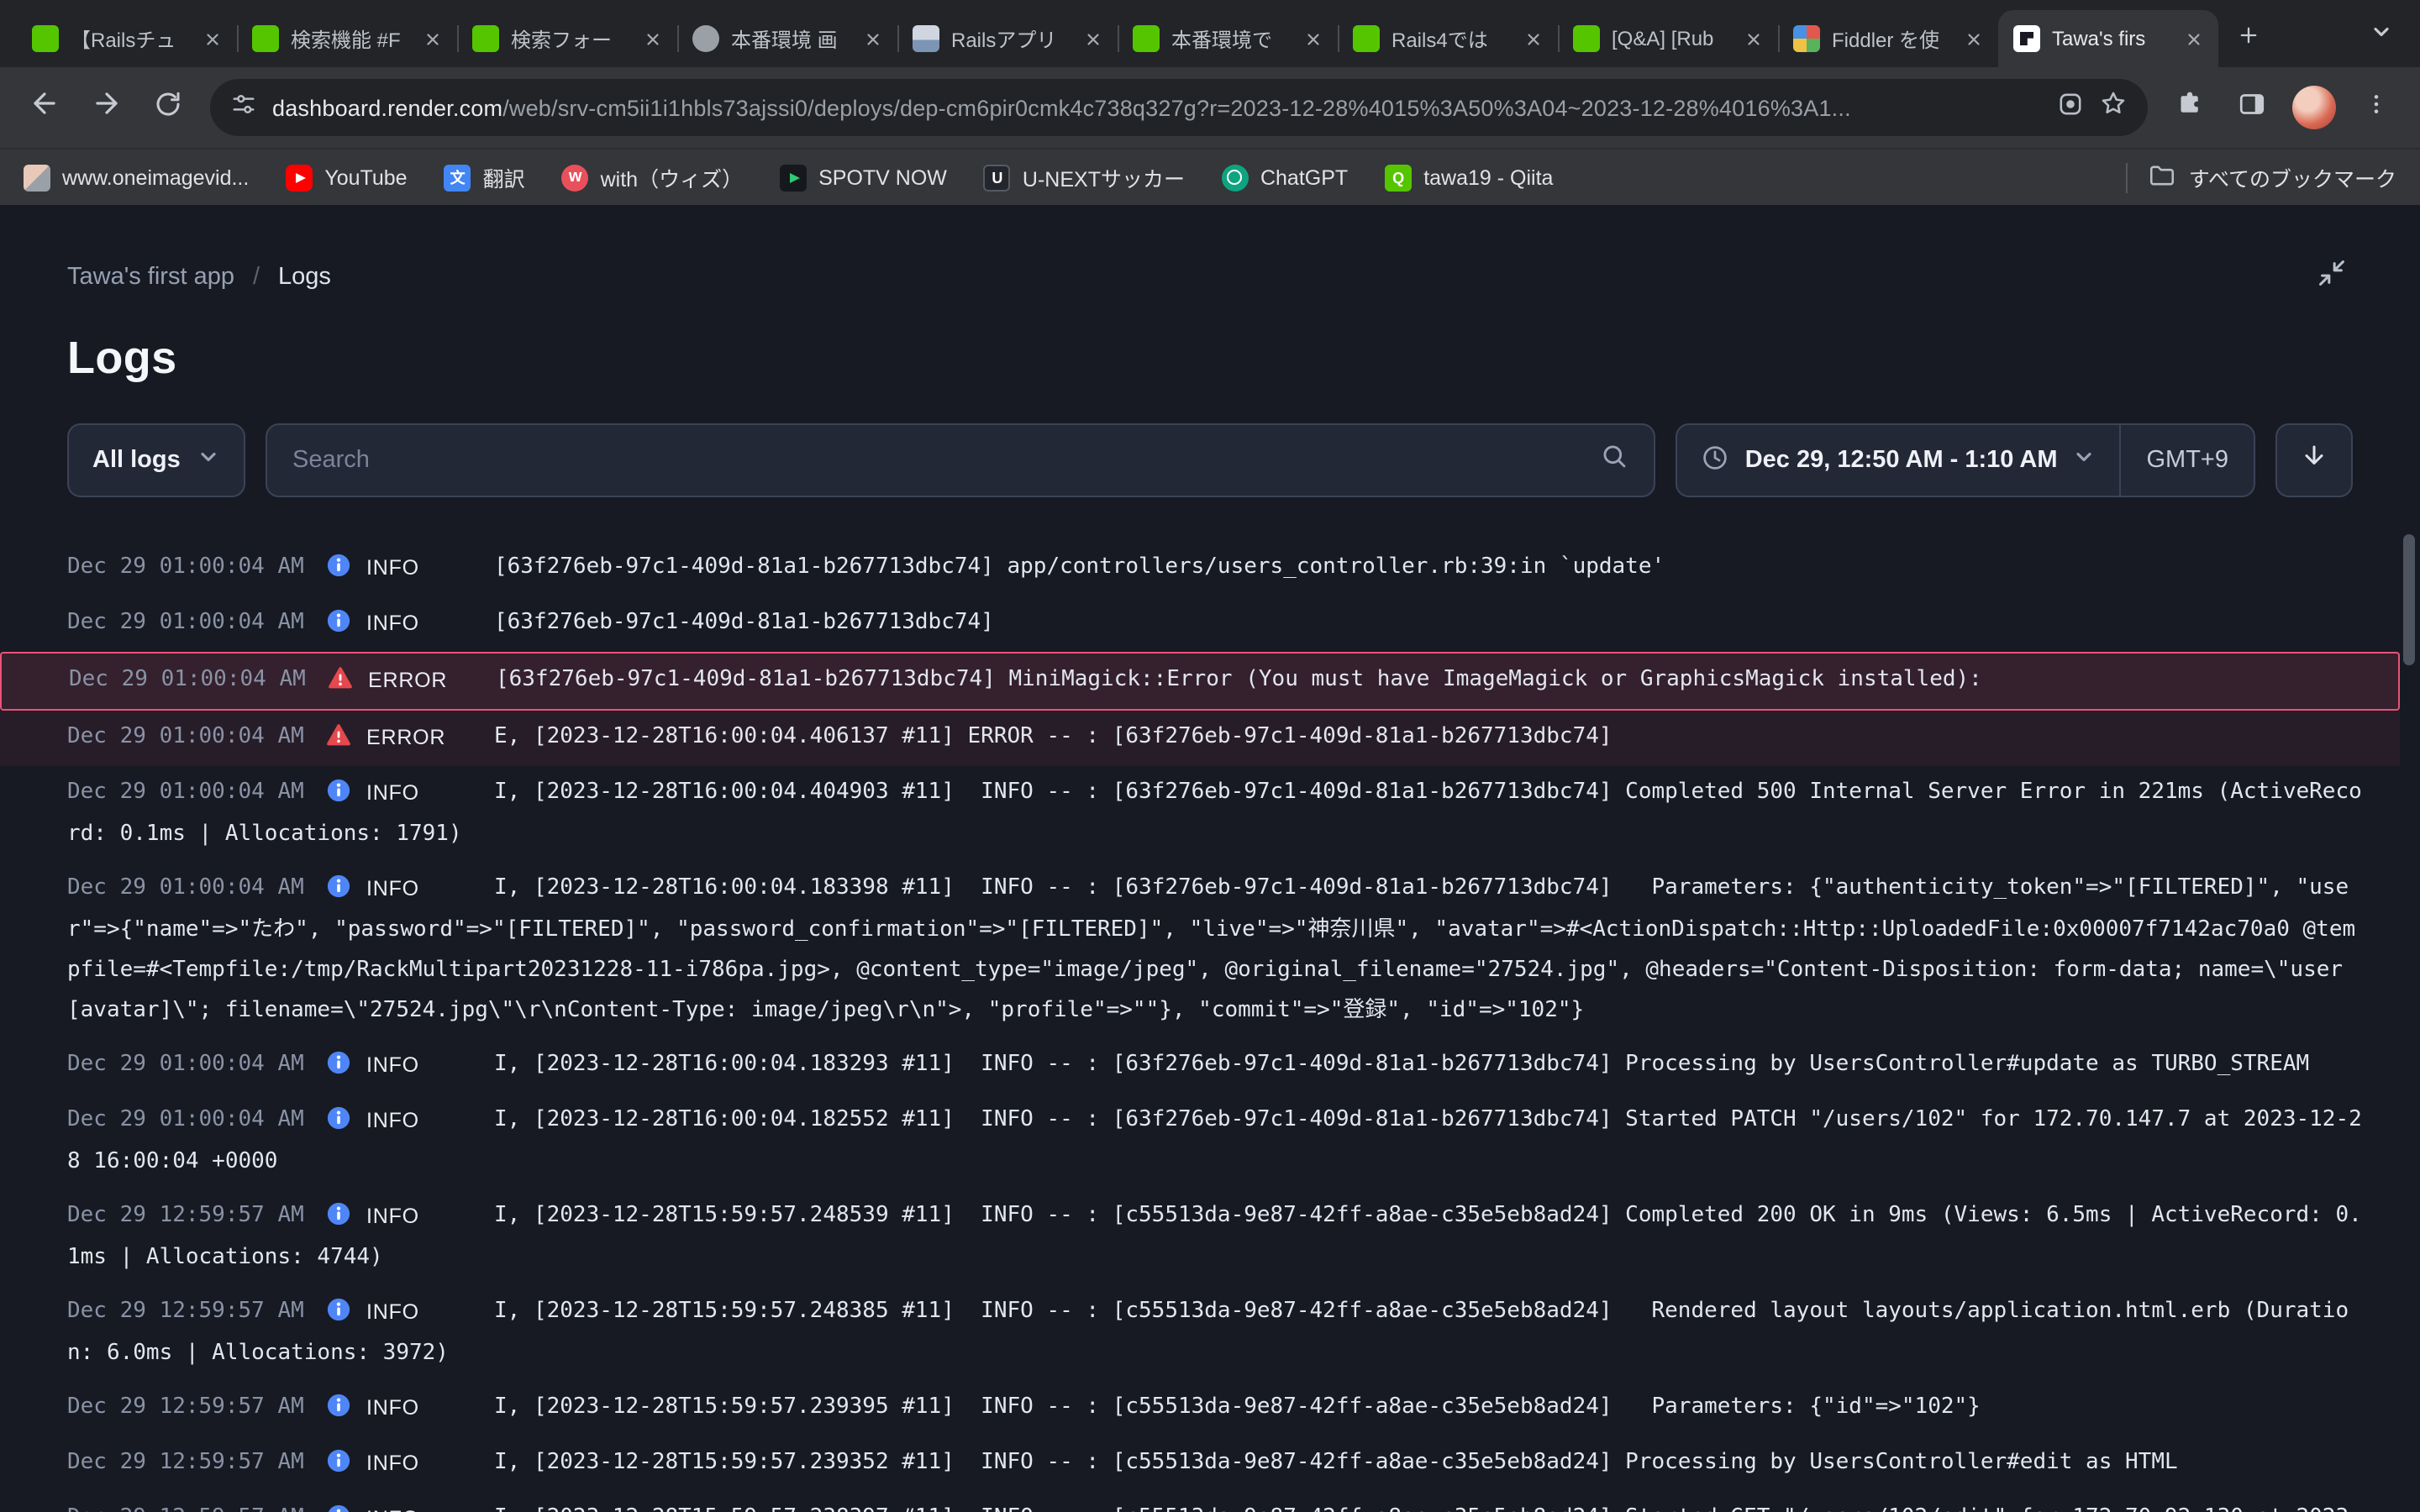  What do you see at coordinates (1084, 177) in the screenshot?
I see `bookmark-item: U-NEXTサッカー` at bounding box center [1084, 177].